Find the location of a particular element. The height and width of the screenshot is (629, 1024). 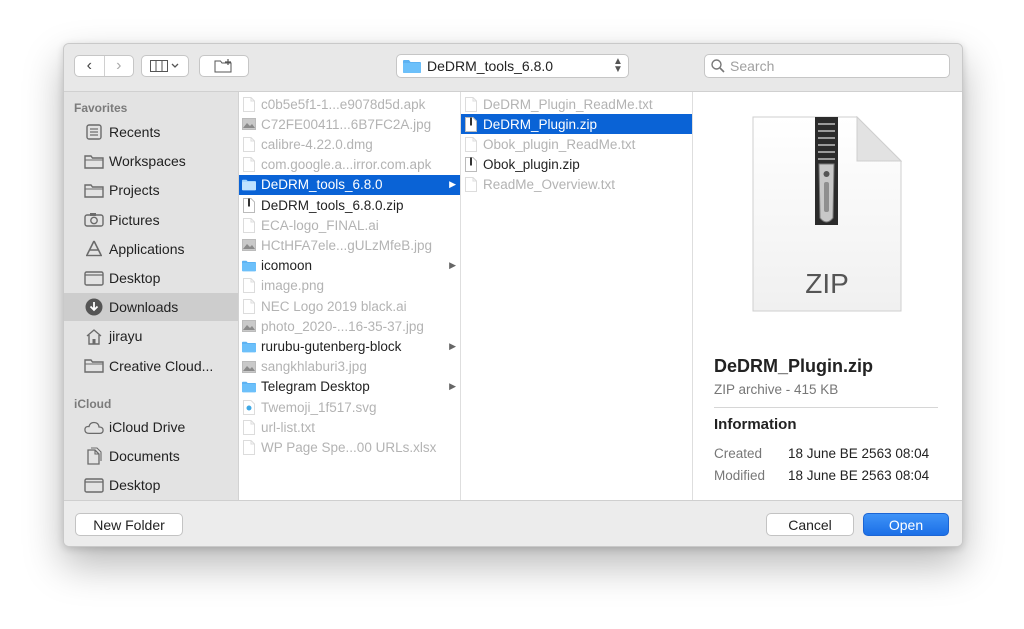

folder-row: DeDRM_tools_6.8.0 ▶ is located at coordinates (349, 184).